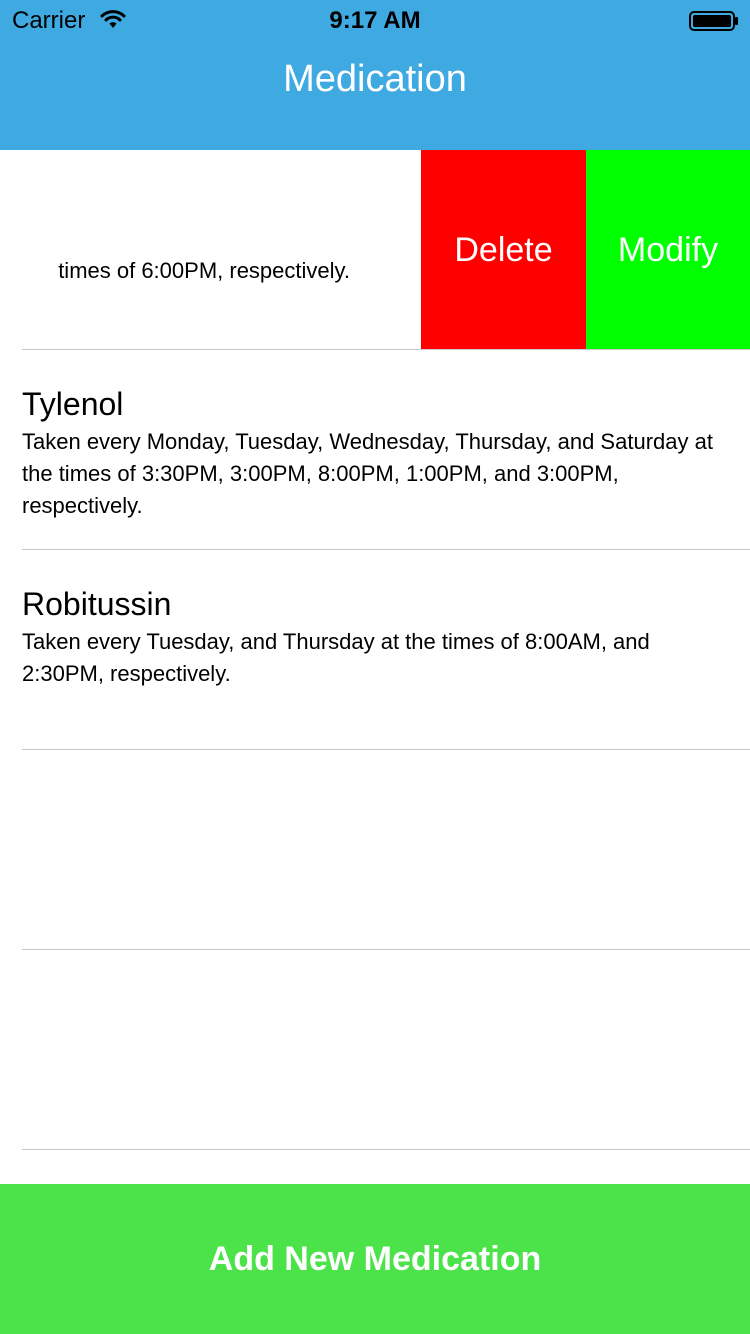 The image size is (750, 1334). What do you see at coordinates (503, 250) in the screenshot?
I see `delete-button: Delete` at bounding box center [503, 250].